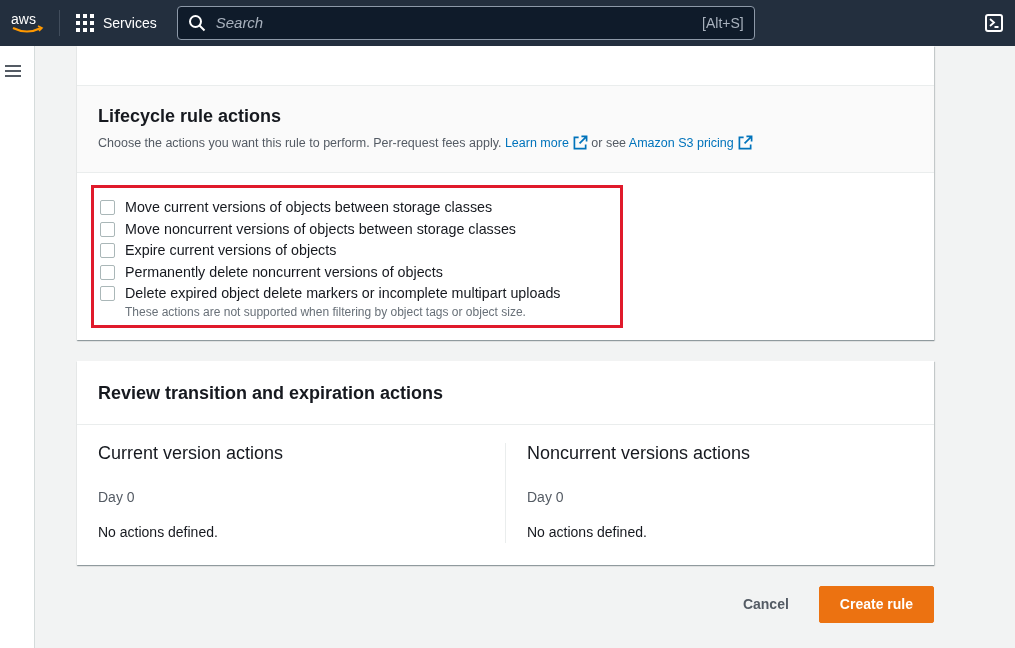 This screenshot has width=1015, height=648. Describe the element at coordinates (639, 454) in the screenshot. I see `column-title: Noncurrent versions actions` at that location.